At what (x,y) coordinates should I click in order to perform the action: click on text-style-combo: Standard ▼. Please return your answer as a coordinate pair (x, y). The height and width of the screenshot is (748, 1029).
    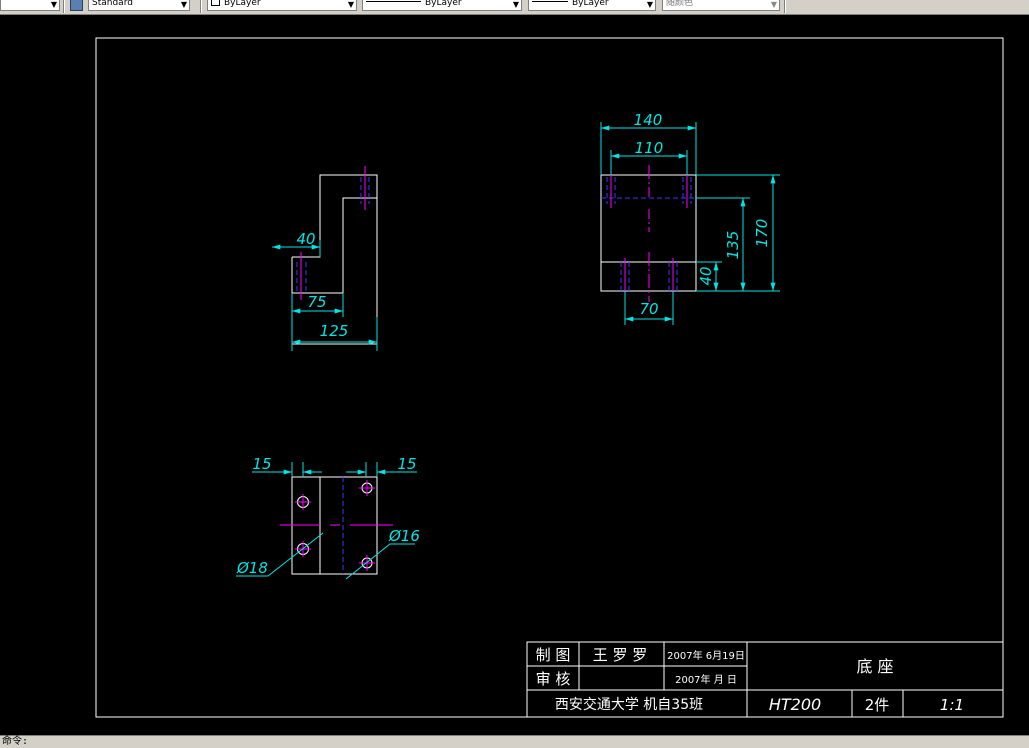
    Looking at the image, I should click on (139, 5).